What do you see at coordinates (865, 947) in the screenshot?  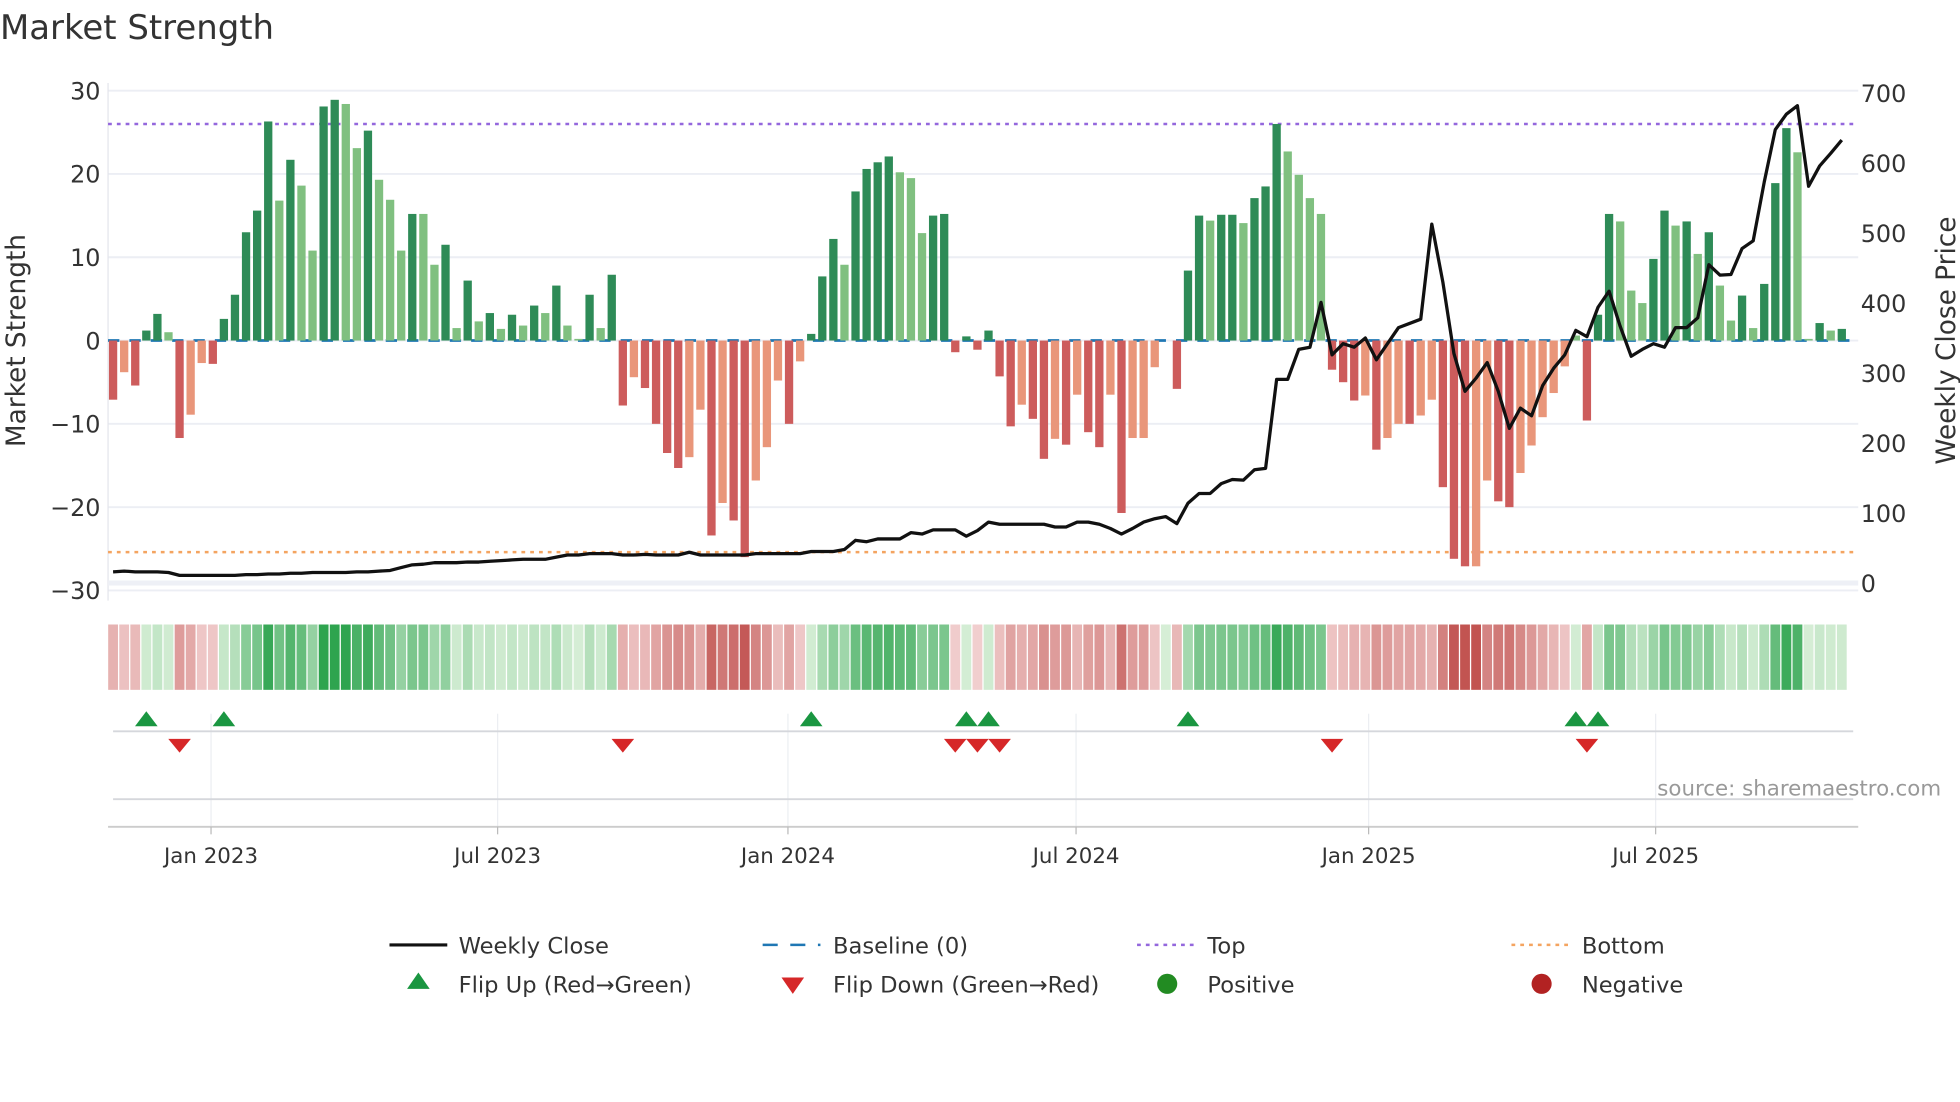 I see `legend-baseline: Baseline (0)` at bounding box center [865, 947].